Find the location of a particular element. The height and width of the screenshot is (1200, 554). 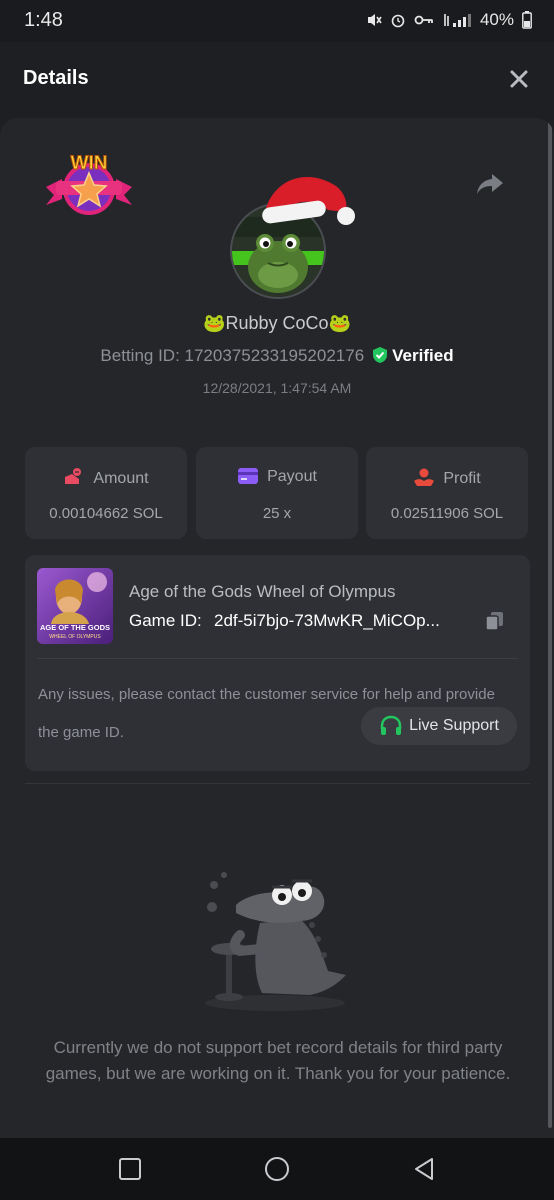

live-support-button: Live Support is located at coordinates (439, 726).